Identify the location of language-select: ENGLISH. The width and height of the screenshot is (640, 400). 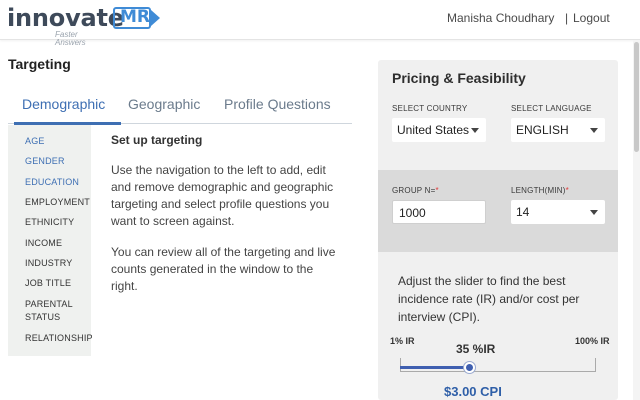
(558, 130).